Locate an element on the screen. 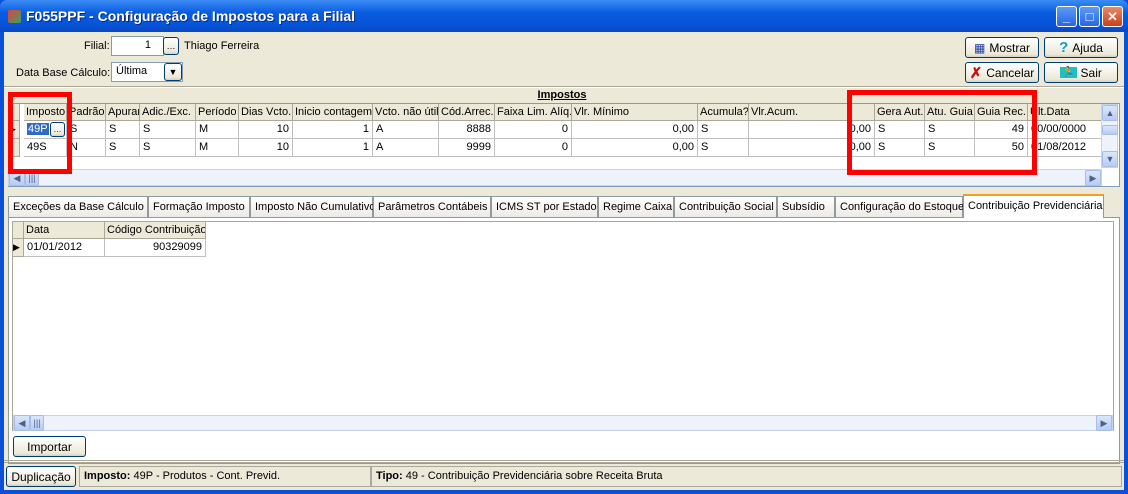  scroll-left-icon: ◀ is located at coordinates (22, 423).